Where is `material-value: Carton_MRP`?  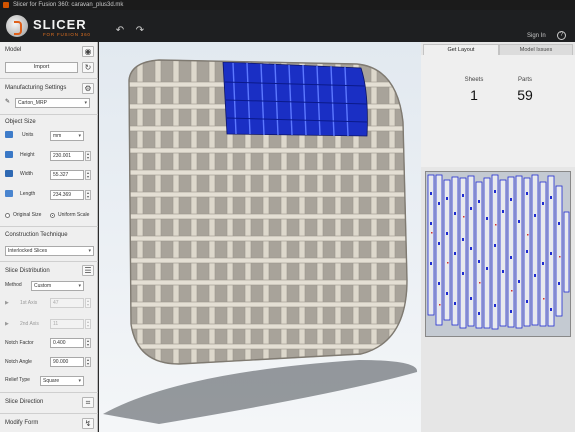 material-value: Carton_MRP is located at coordinates (32, 103).